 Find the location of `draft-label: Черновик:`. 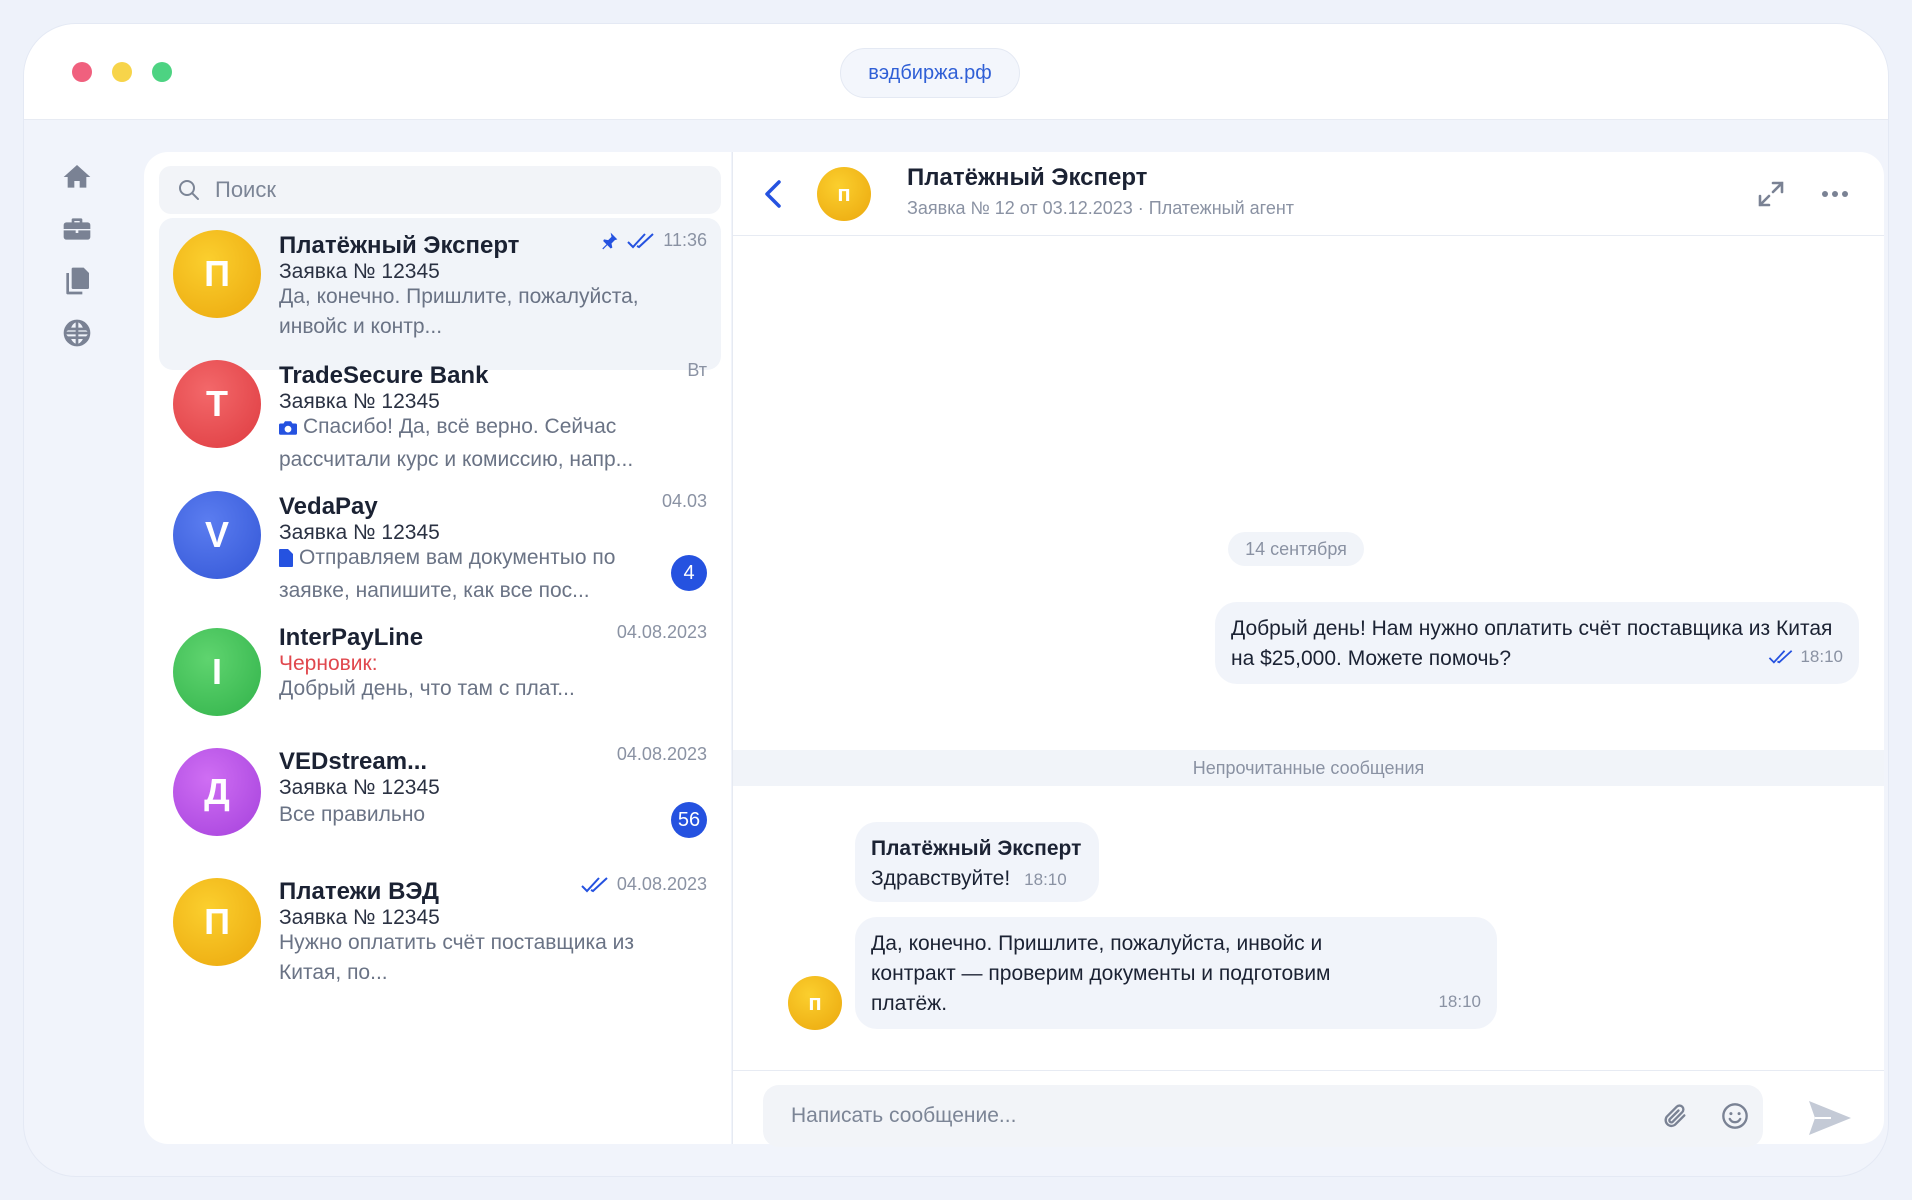

draft-label: Черновик: is located at coordinates (328, 663).